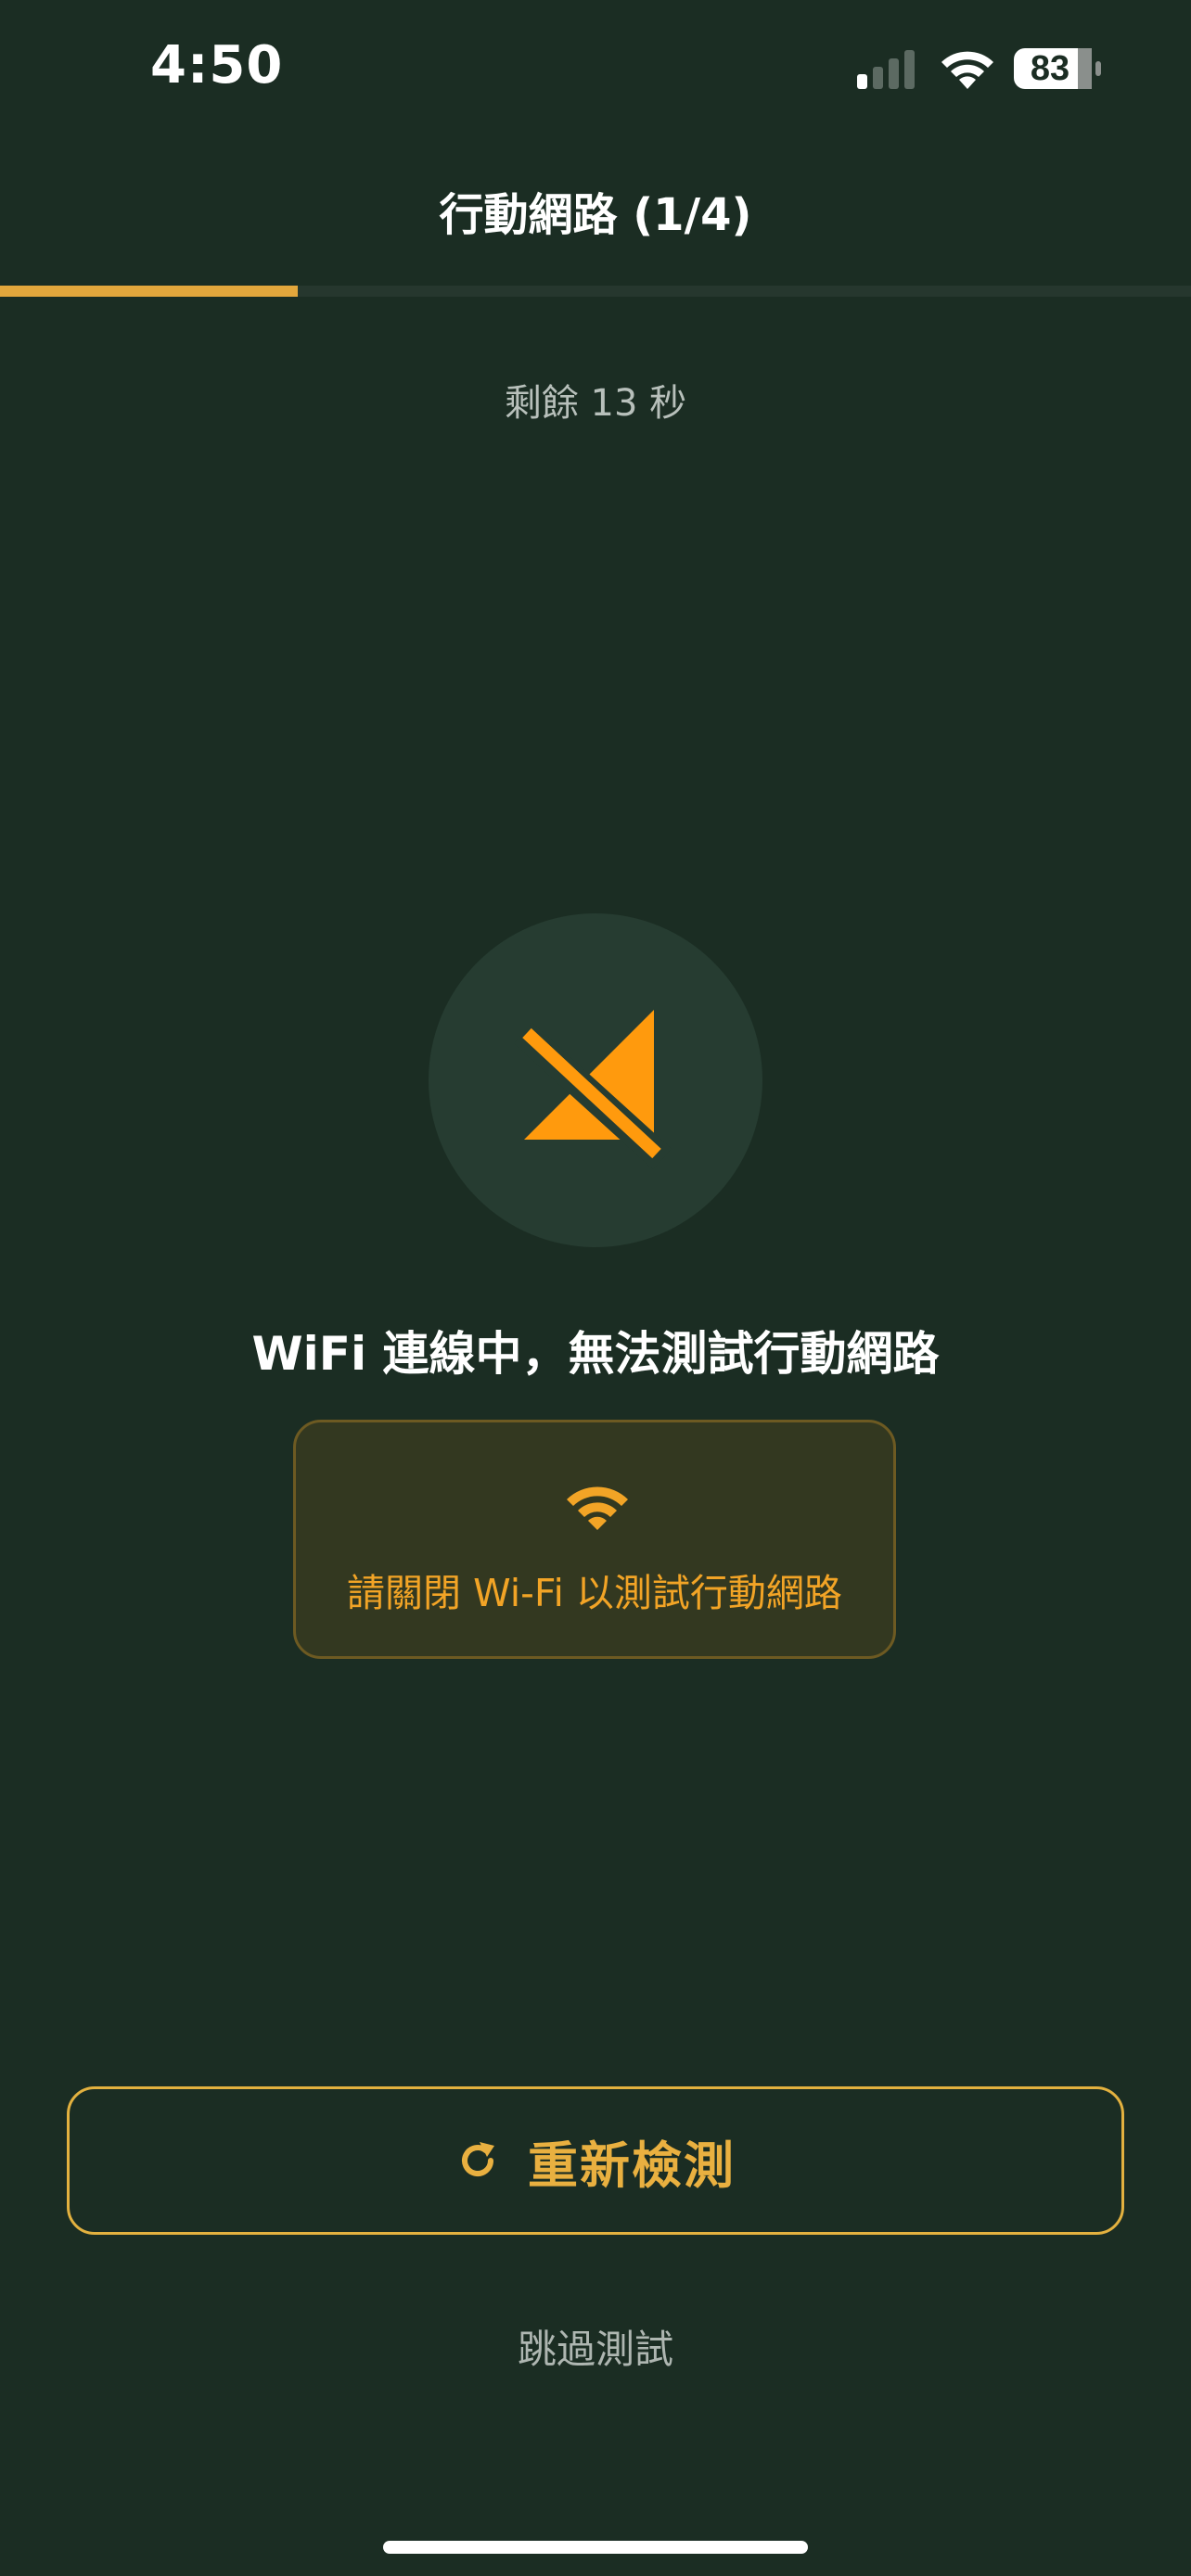  What do you see at coordinates (594, 1593) in the screenshot?
I see `wifi-hint-text: 請關閉 Wi-Fi 以測試行動網路` at bounding box center [594, 1593].